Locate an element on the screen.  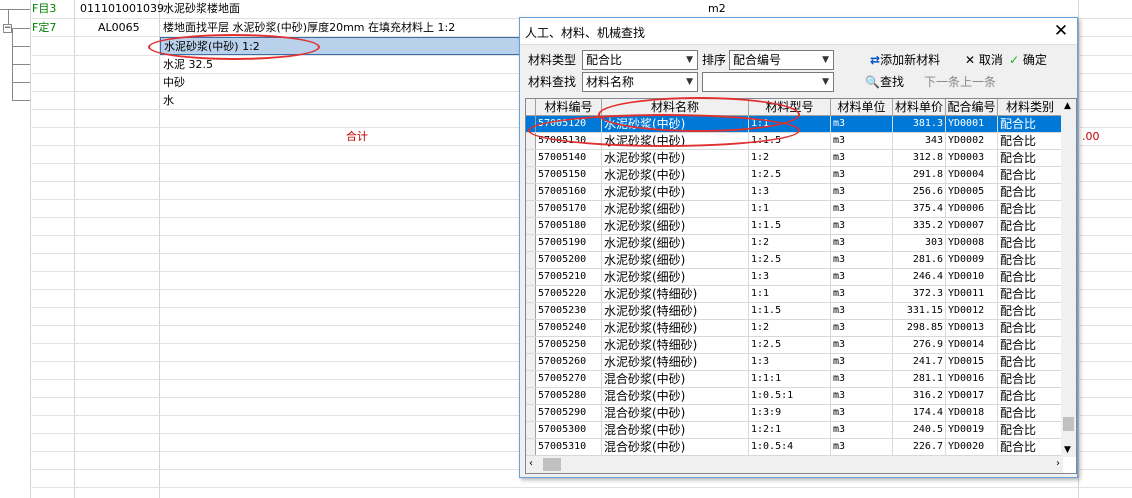
cell-code: 57005160 is located at coordinates (569, 192).